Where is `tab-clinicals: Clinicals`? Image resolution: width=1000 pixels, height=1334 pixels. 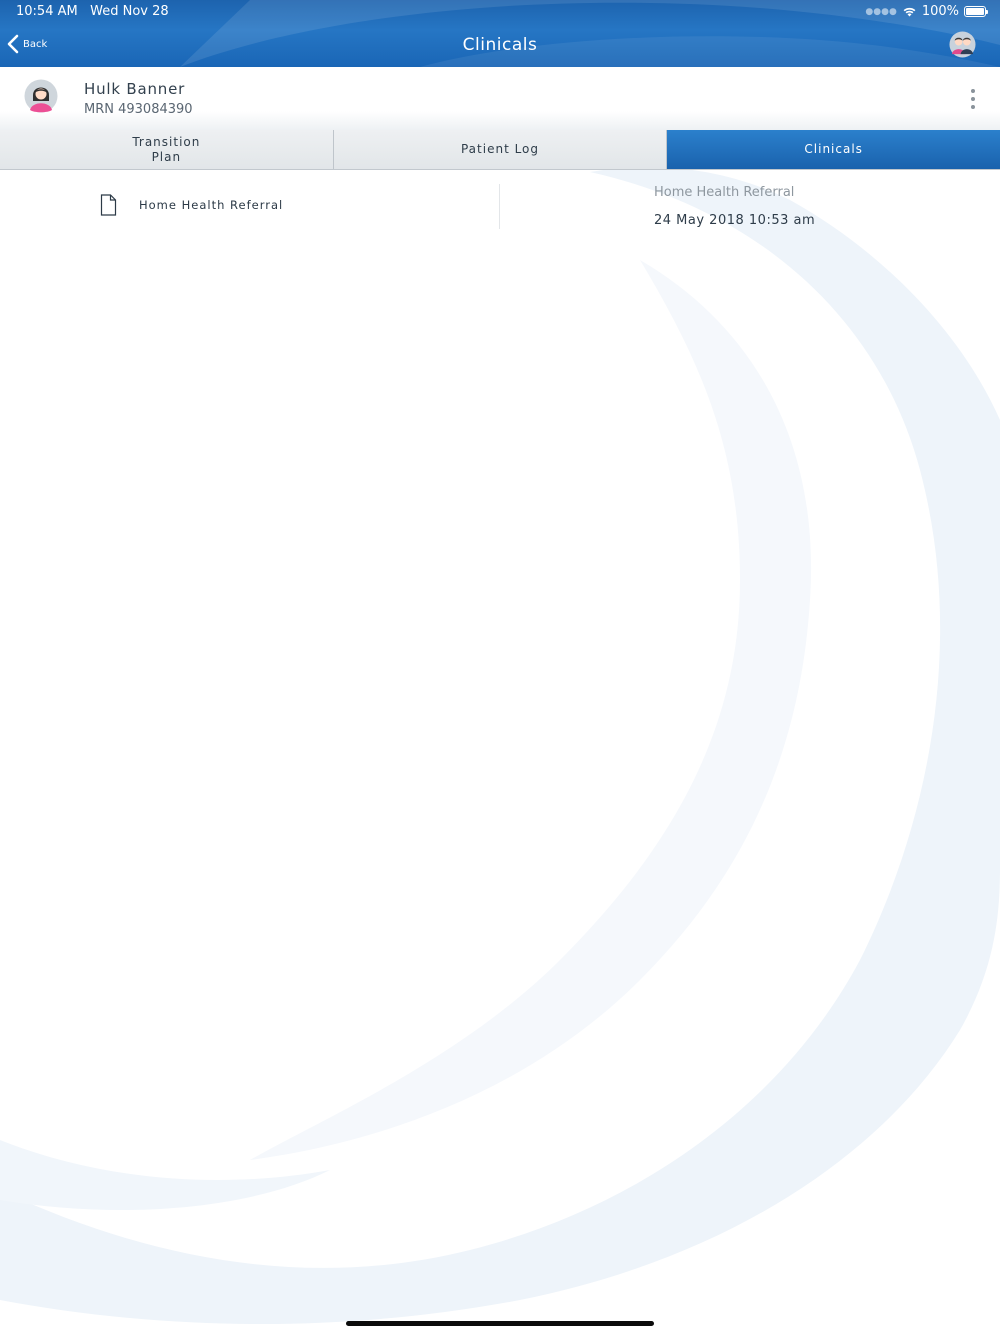 tab-clinicals: Clinicals is located at coordinates (833, 149).